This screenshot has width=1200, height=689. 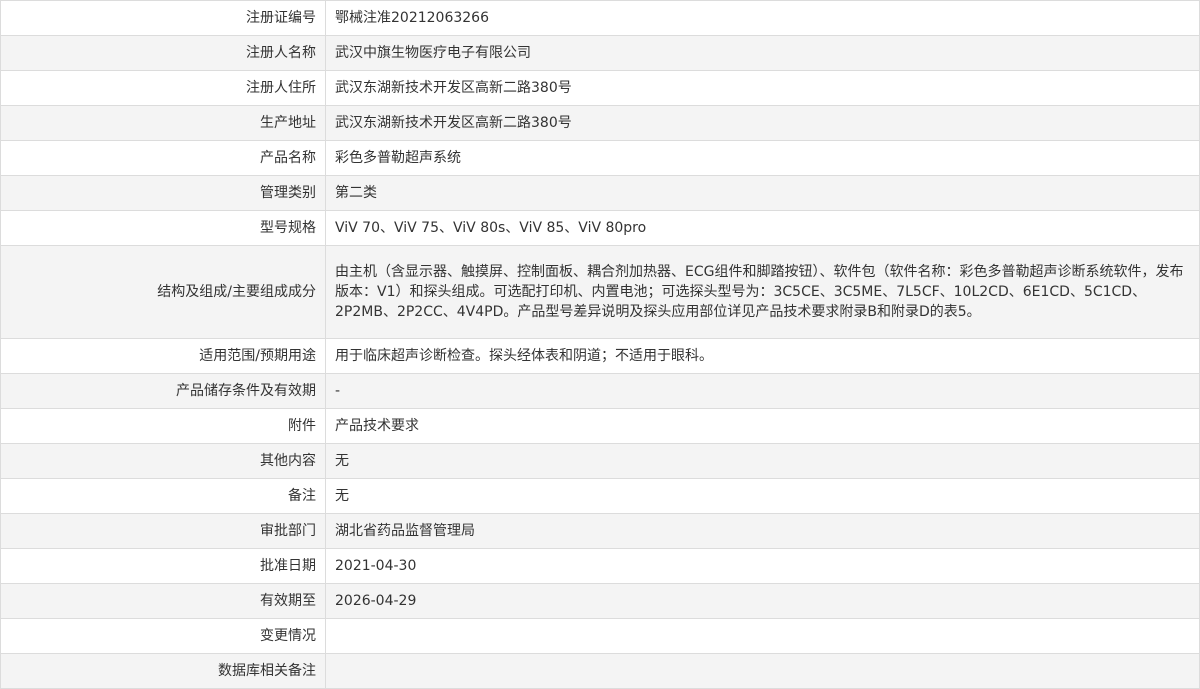 I want to click on table-row: 有效期至 2026-04-29, so click(x=600, y=601).